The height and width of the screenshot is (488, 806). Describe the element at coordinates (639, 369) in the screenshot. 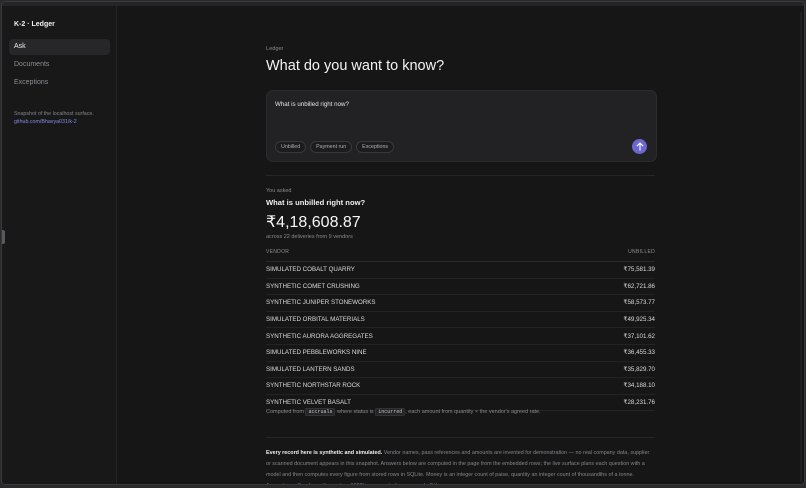

I see `unbilled-amount: ₹35,829.70` at that location.